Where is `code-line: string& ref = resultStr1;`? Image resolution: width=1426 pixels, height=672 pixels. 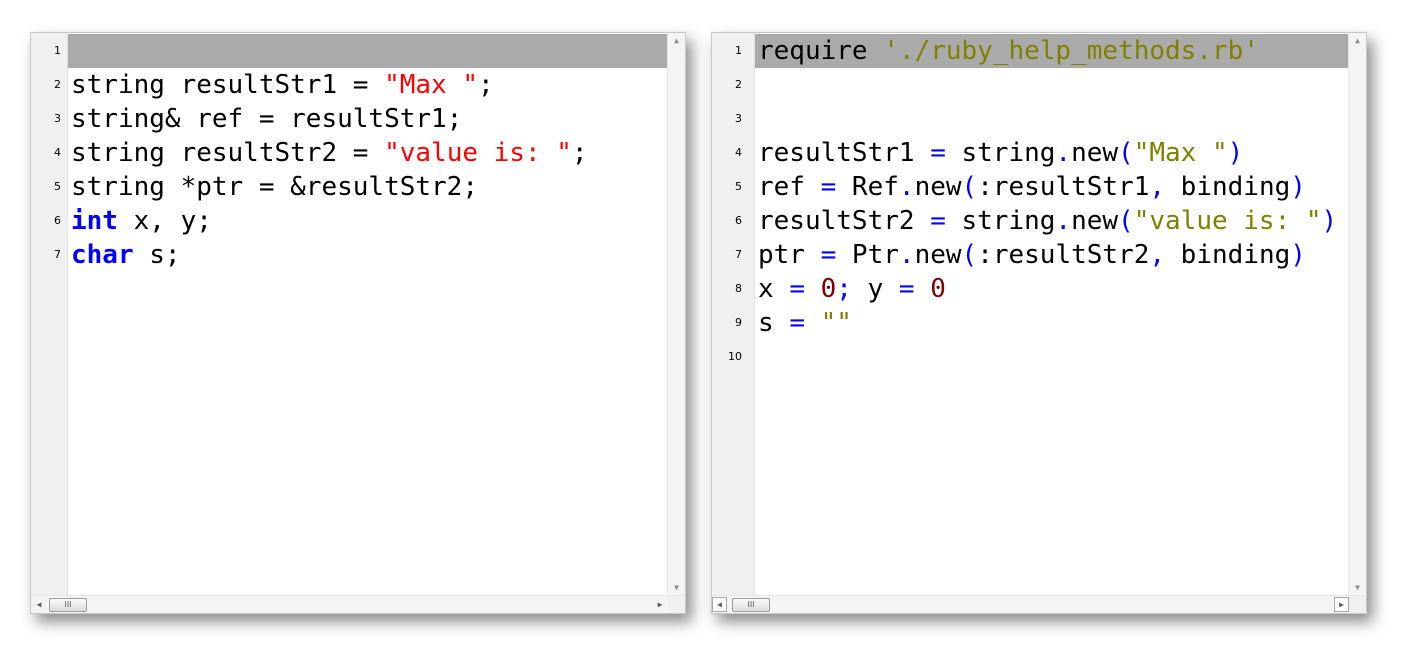
code-line: string& ref = resultStr1; is located at coordinates (368, 119).